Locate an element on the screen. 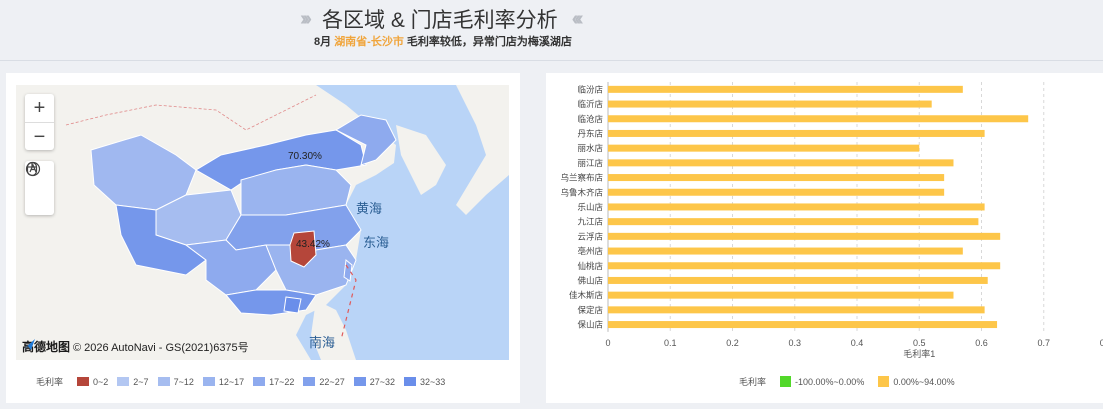  attribution-text: © 2026 AutoNavi - GS(2021)6375号 is located at coordinates (161, 347).